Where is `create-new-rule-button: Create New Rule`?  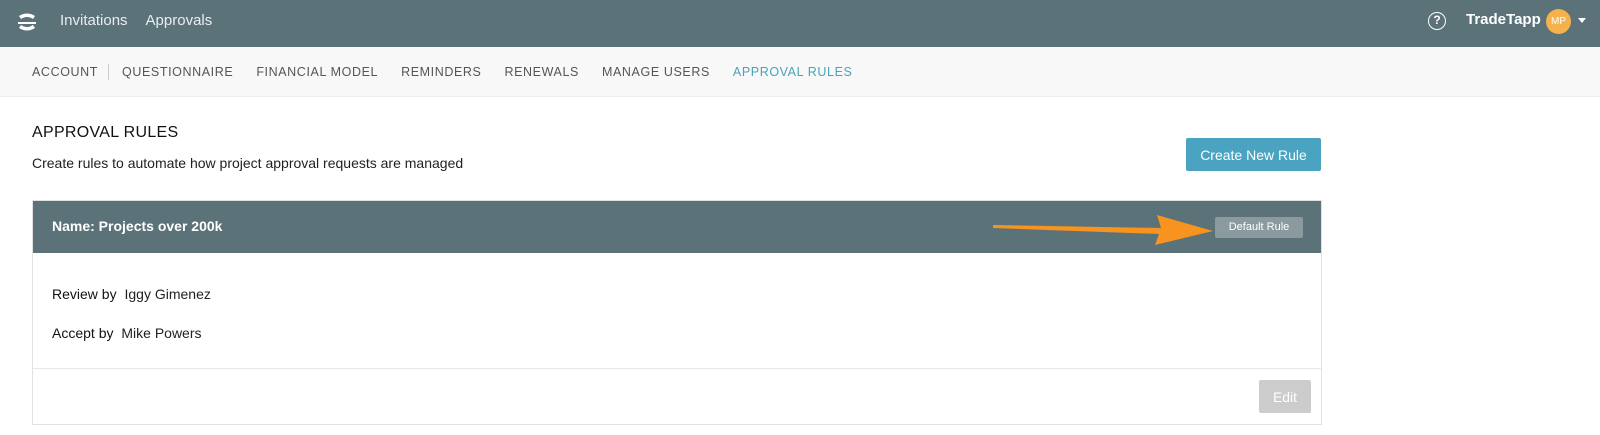 create-new-rule-button: Create New Rule is located at coordinates (1253, 154).